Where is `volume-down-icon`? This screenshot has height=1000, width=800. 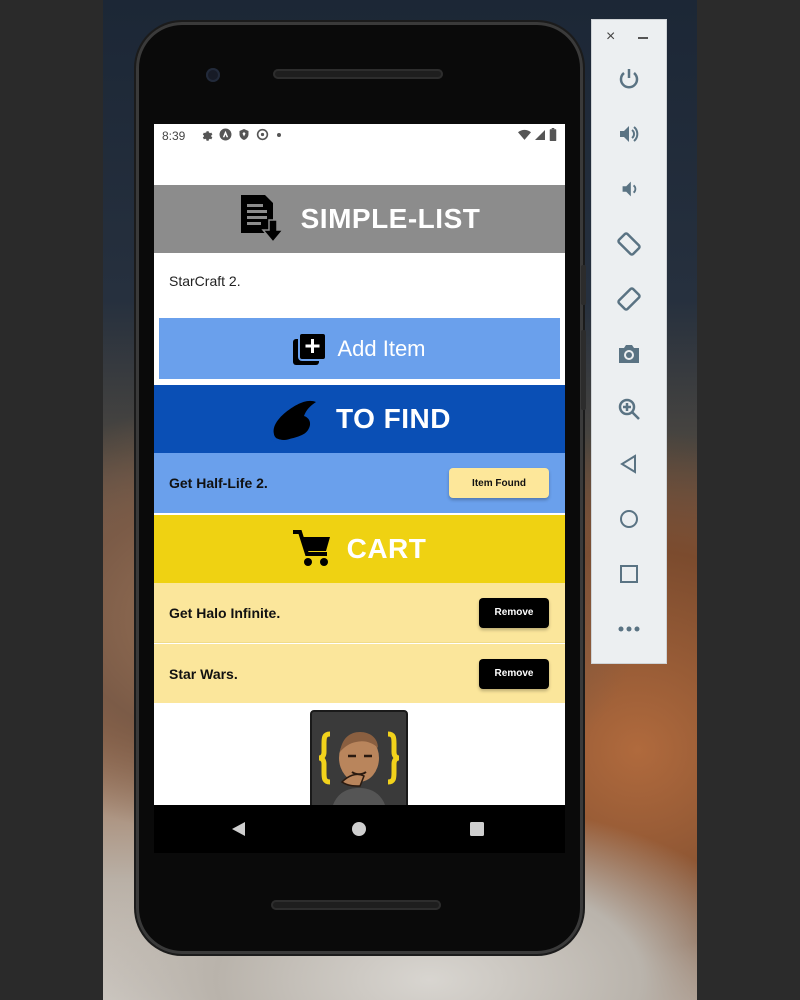 volume-down-icon is located at coordinates (629, 189).